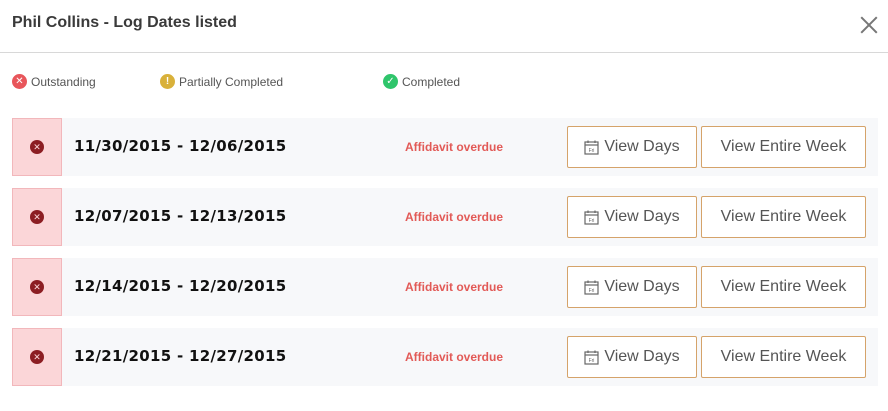 This screenshot has width=888, height=411. What do you see at coordinates (231, 81) in the screenshot?
I see `legend-label: Partially Completed` at bounding box center [231, 81].